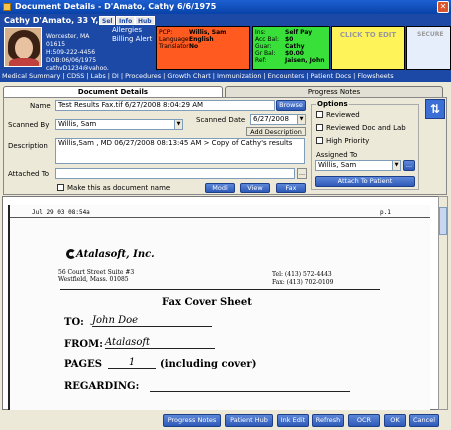  Describe the element at coordinates (358, 165) in the screenshot. I see `assigned-to-select: Willis, Sam` at that location.